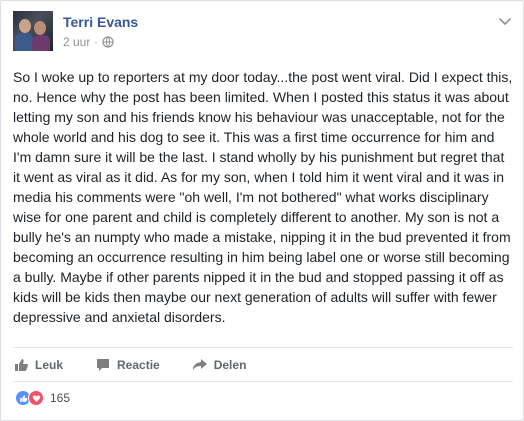 This screenshot has width=524, height=421. Describe the element at coordinates (22, 365) in the screenshot. I see `thumbs-up-icon` at that location.